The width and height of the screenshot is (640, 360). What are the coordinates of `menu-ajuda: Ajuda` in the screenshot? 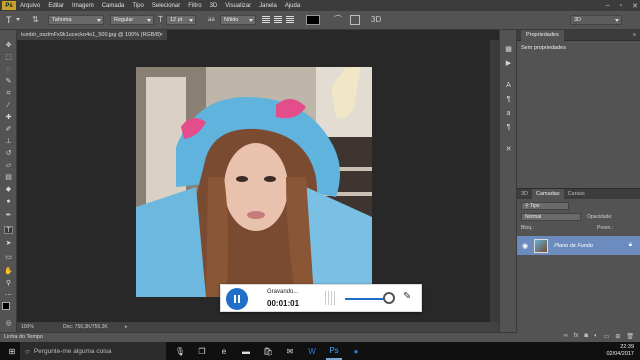 It's located at (292, 6).